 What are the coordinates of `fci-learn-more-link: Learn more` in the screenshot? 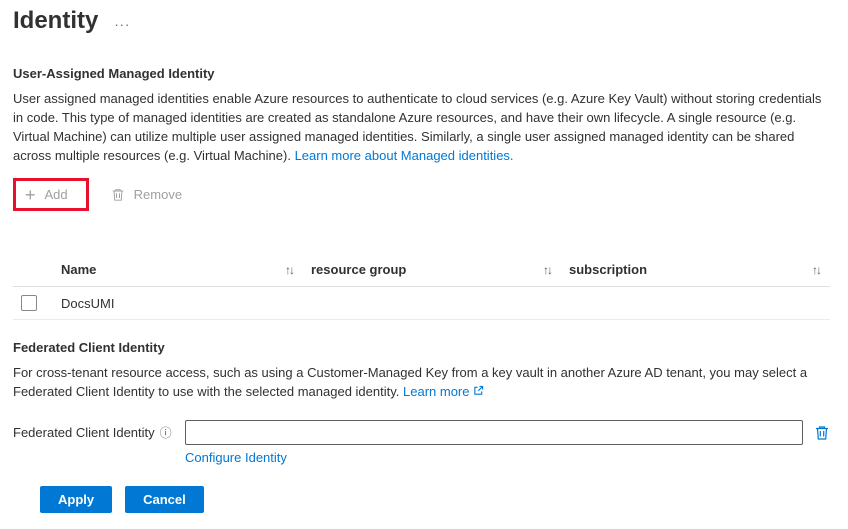 It's located at (443, 391).